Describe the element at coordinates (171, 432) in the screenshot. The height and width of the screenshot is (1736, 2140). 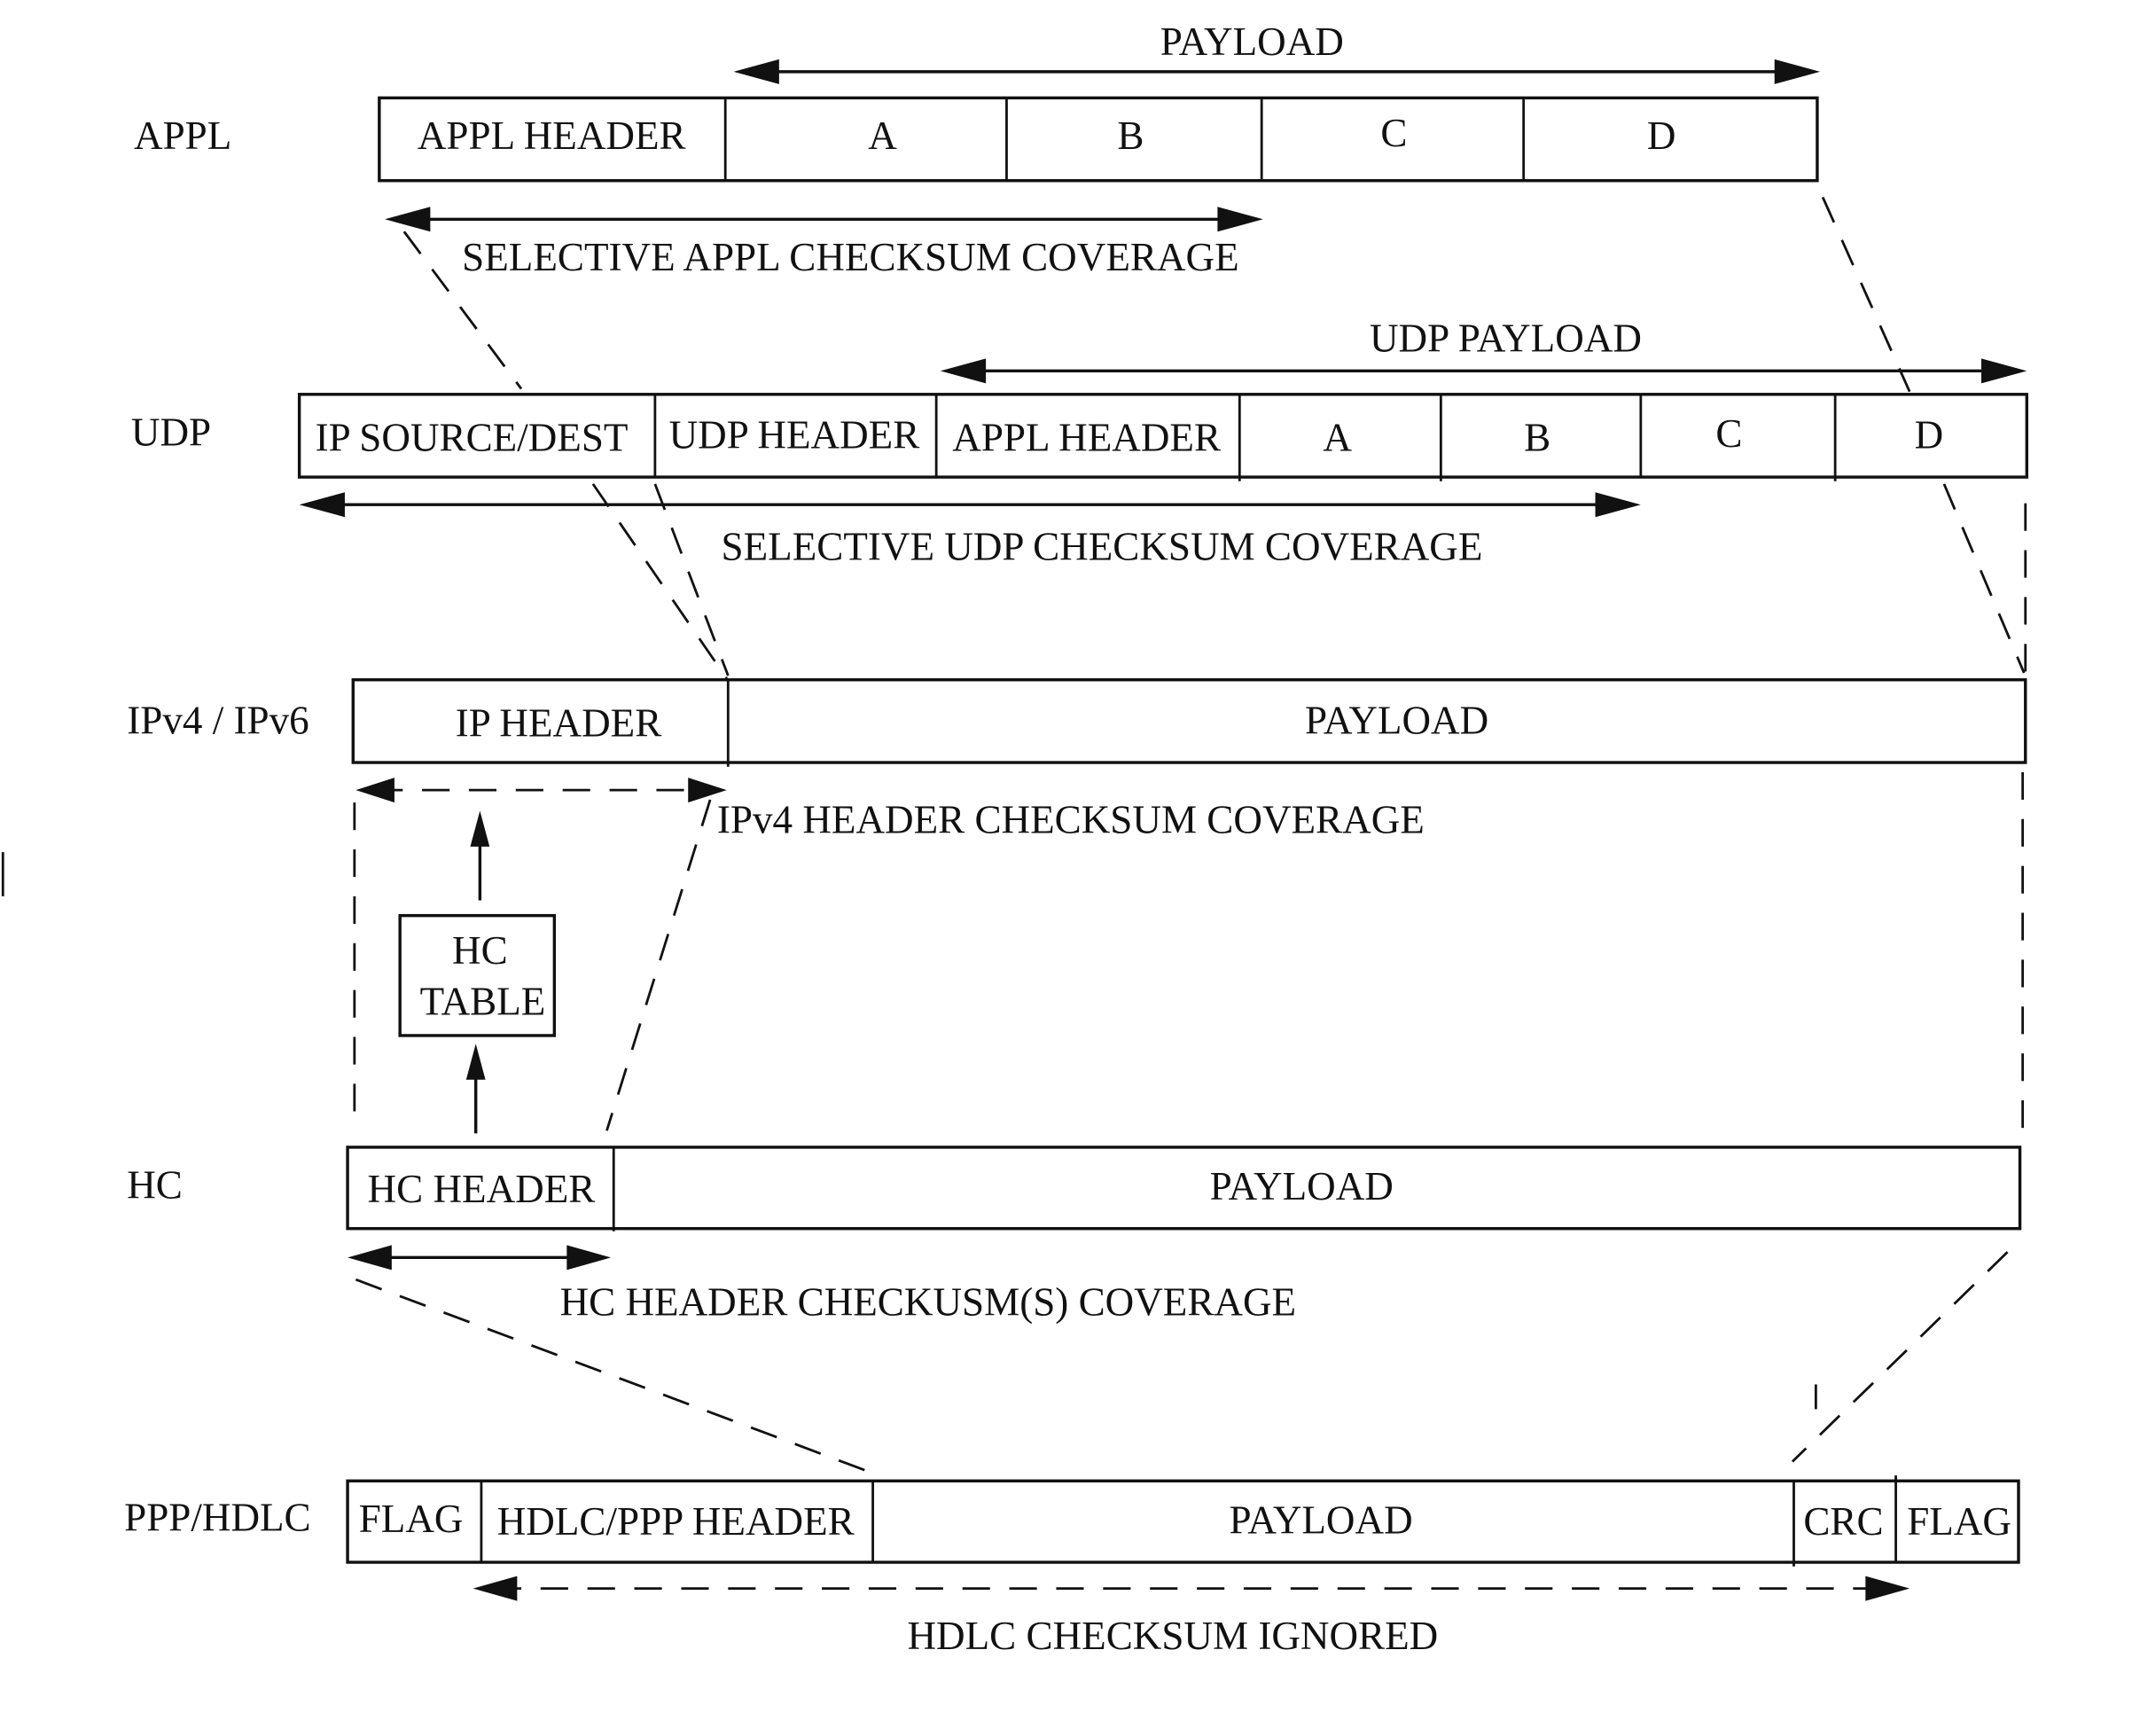
I see `layer-label-udp: UDP` at that location.